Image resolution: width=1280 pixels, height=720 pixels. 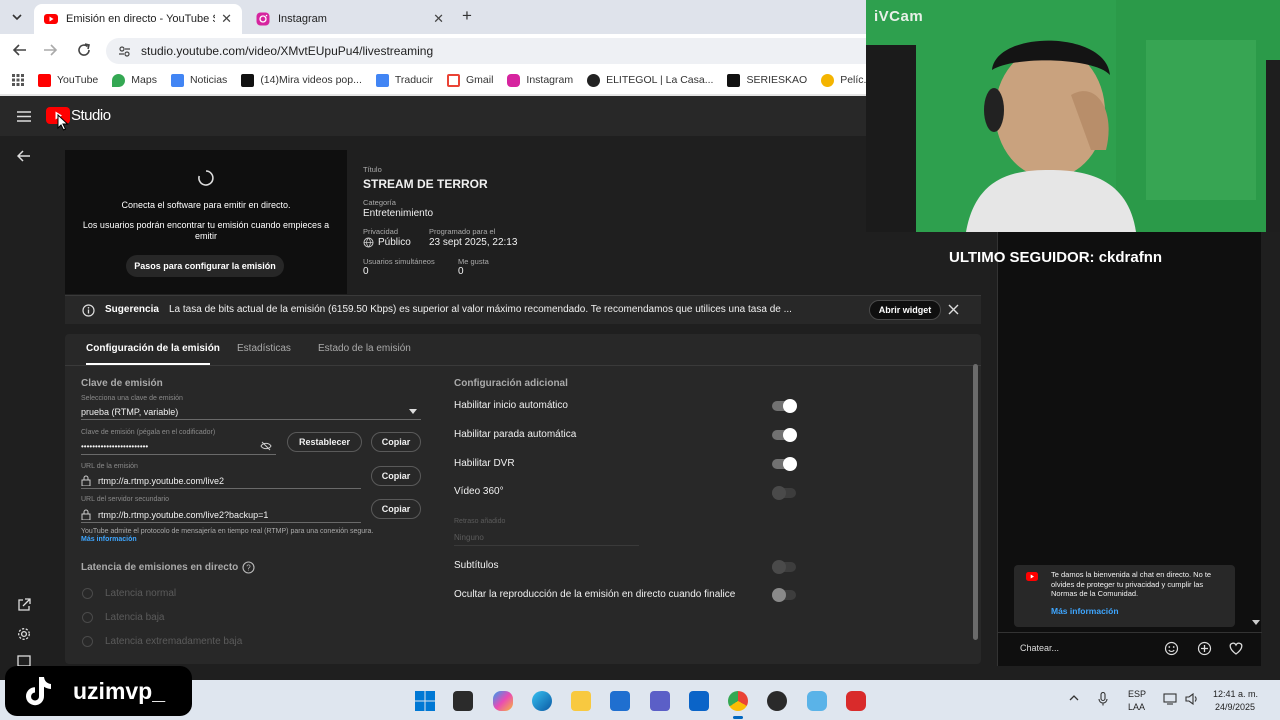 What do you see at coordinates (777, 80) in the screenshot?
I see `bookmark-label: SERIESKAO` at bounding box center [777, 80].